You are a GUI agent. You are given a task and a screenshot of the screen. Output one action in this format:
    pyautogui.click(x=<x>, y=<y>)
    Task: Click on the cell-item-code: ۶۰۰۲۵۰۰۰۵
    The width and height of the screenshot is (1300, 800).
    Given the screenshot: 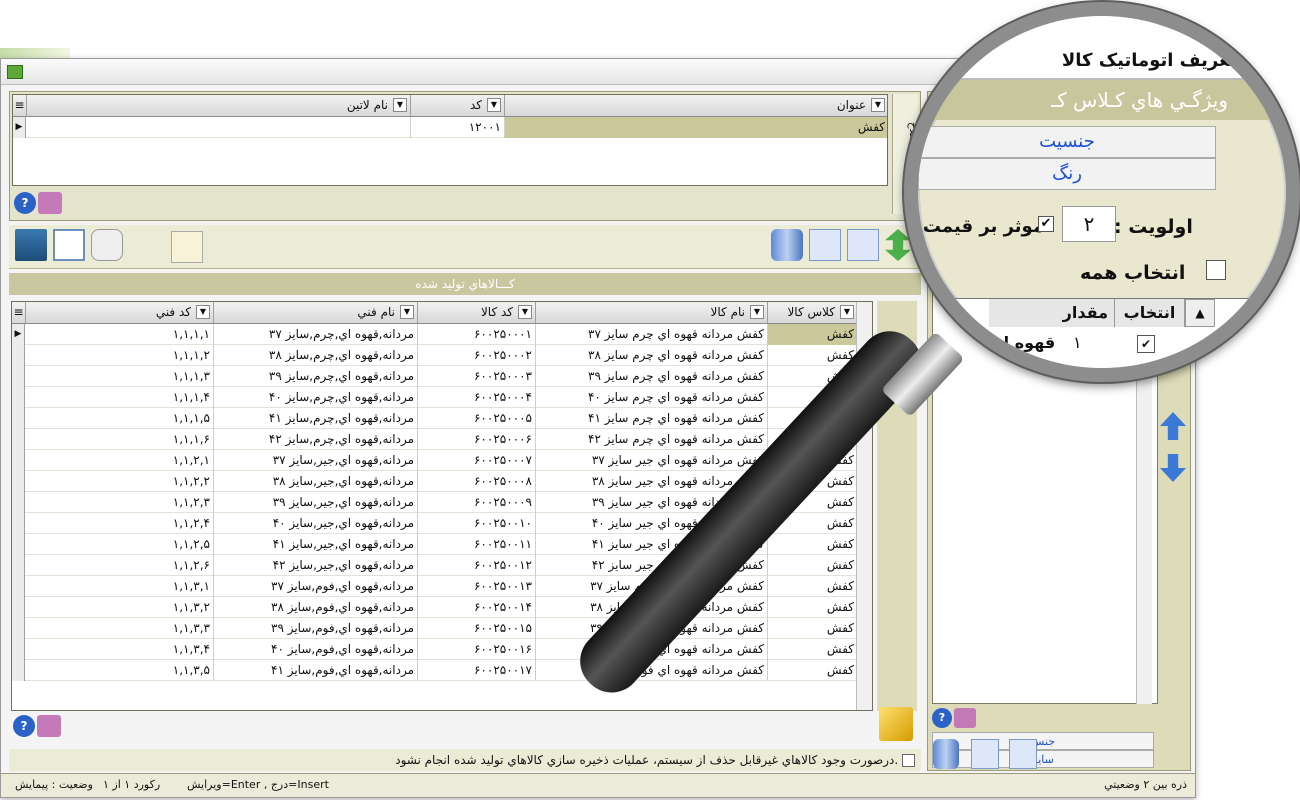 What is the action you would take?
    pyautogui.click(x=477, y=418)
    